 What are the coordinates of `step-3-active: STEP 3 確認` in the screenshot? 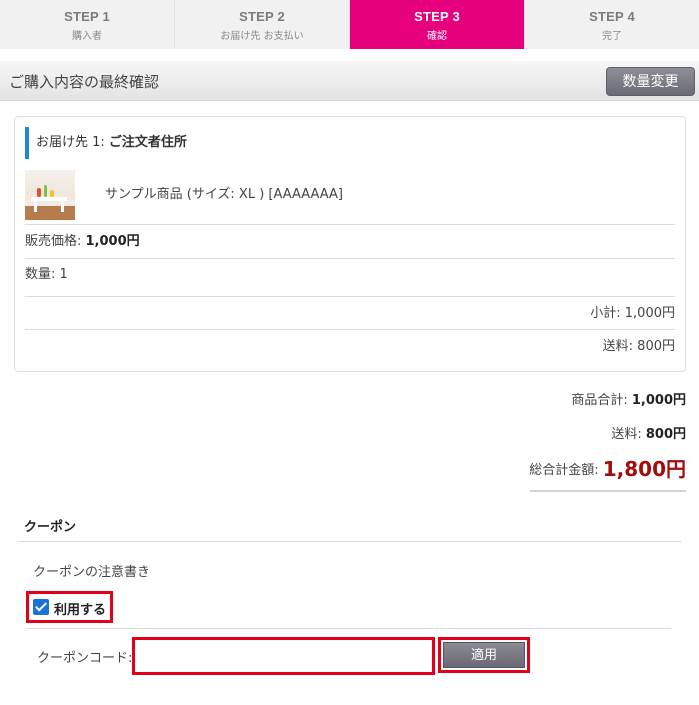 It's located at (437, 24).